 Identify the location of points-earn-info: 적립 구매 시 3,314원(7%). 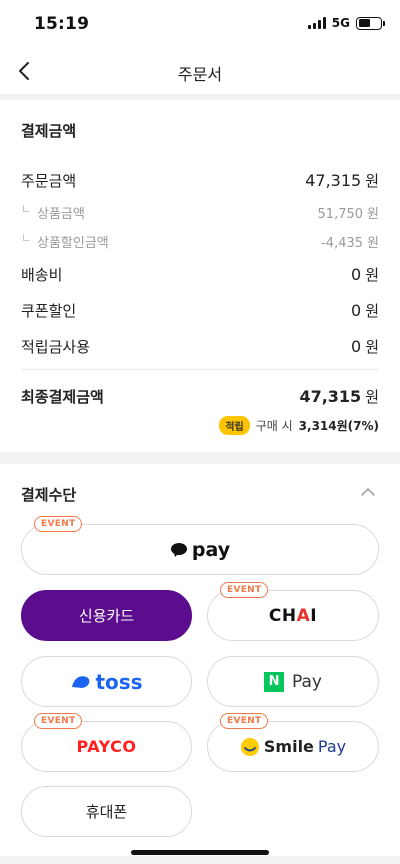
(299, 425).